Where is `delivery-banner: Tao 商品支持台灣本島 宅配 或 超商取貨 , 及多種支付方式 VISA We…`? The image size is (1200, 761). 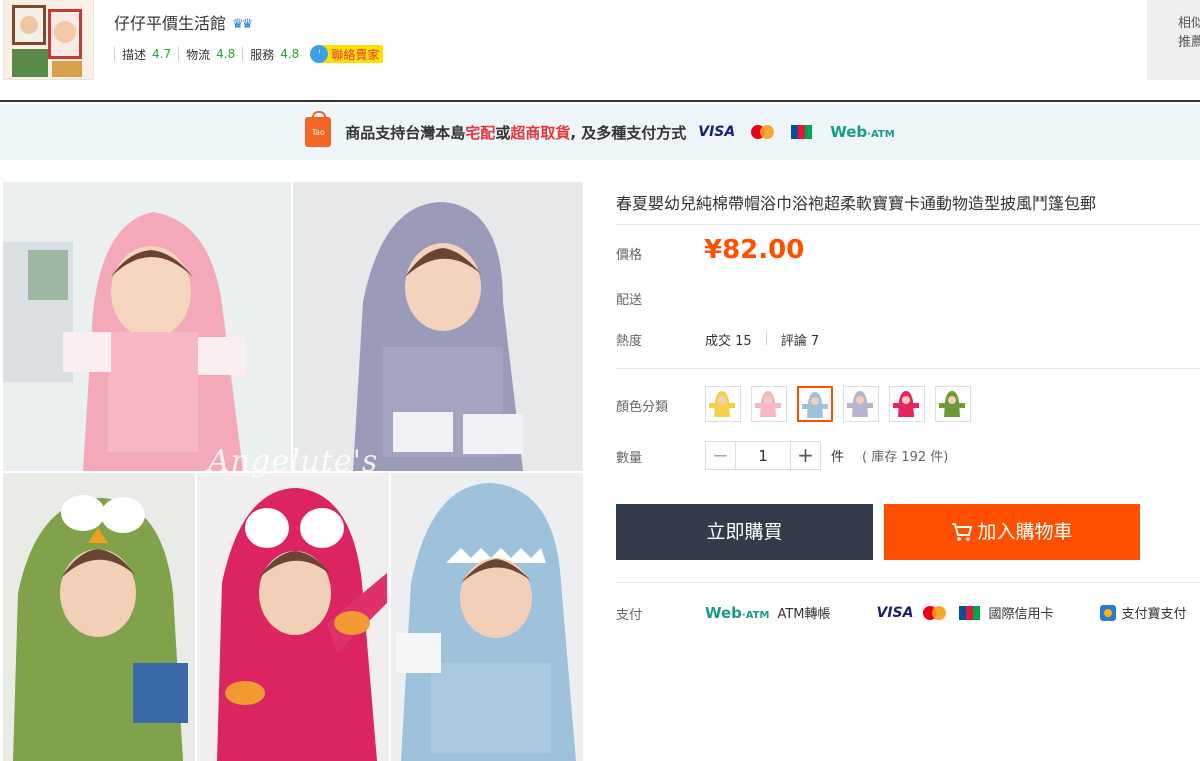
delivery-banner: Tao 商品支持台灣本島 宅配 或 超商取貨 , 及多種支付方式 VISA We… is located at coordinates (600, 132).